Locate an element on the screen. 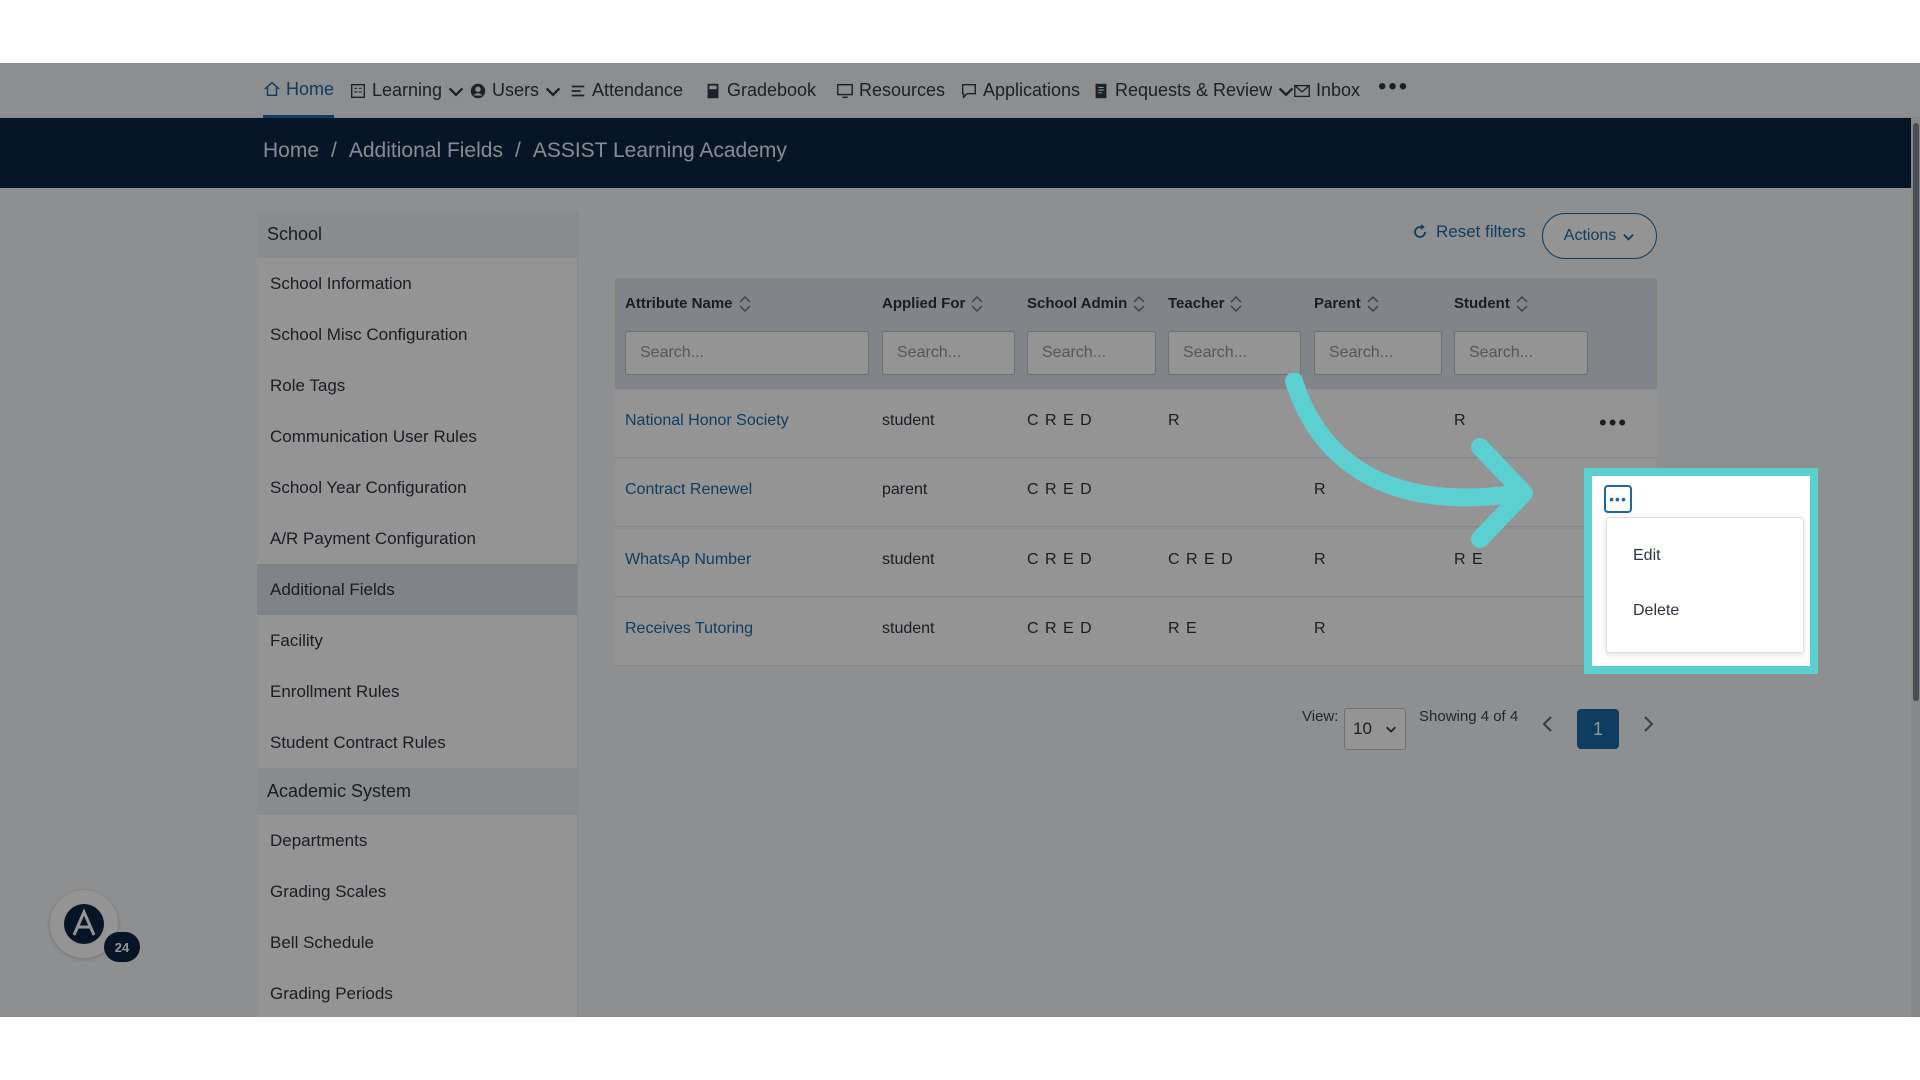  row-more-button-active: ••• is located at coordinates (1618, 499).